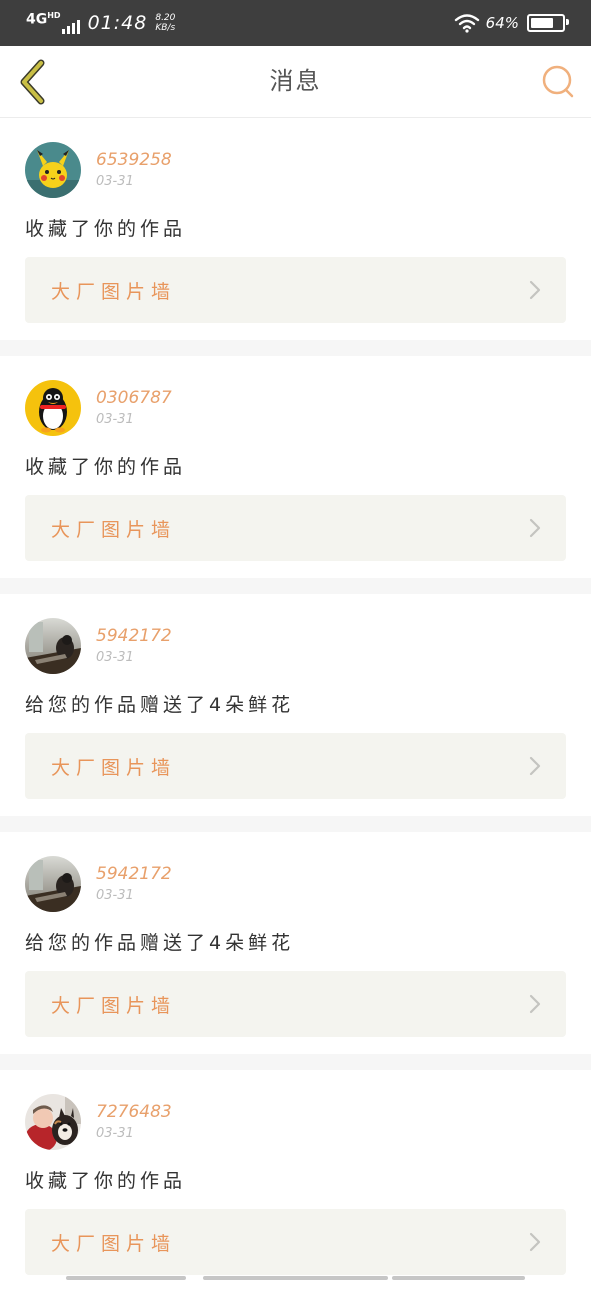 Image resolution: width=591 pixels, height=1292 pixels. I want to click on nav-header: 消息, so click(295, 82).